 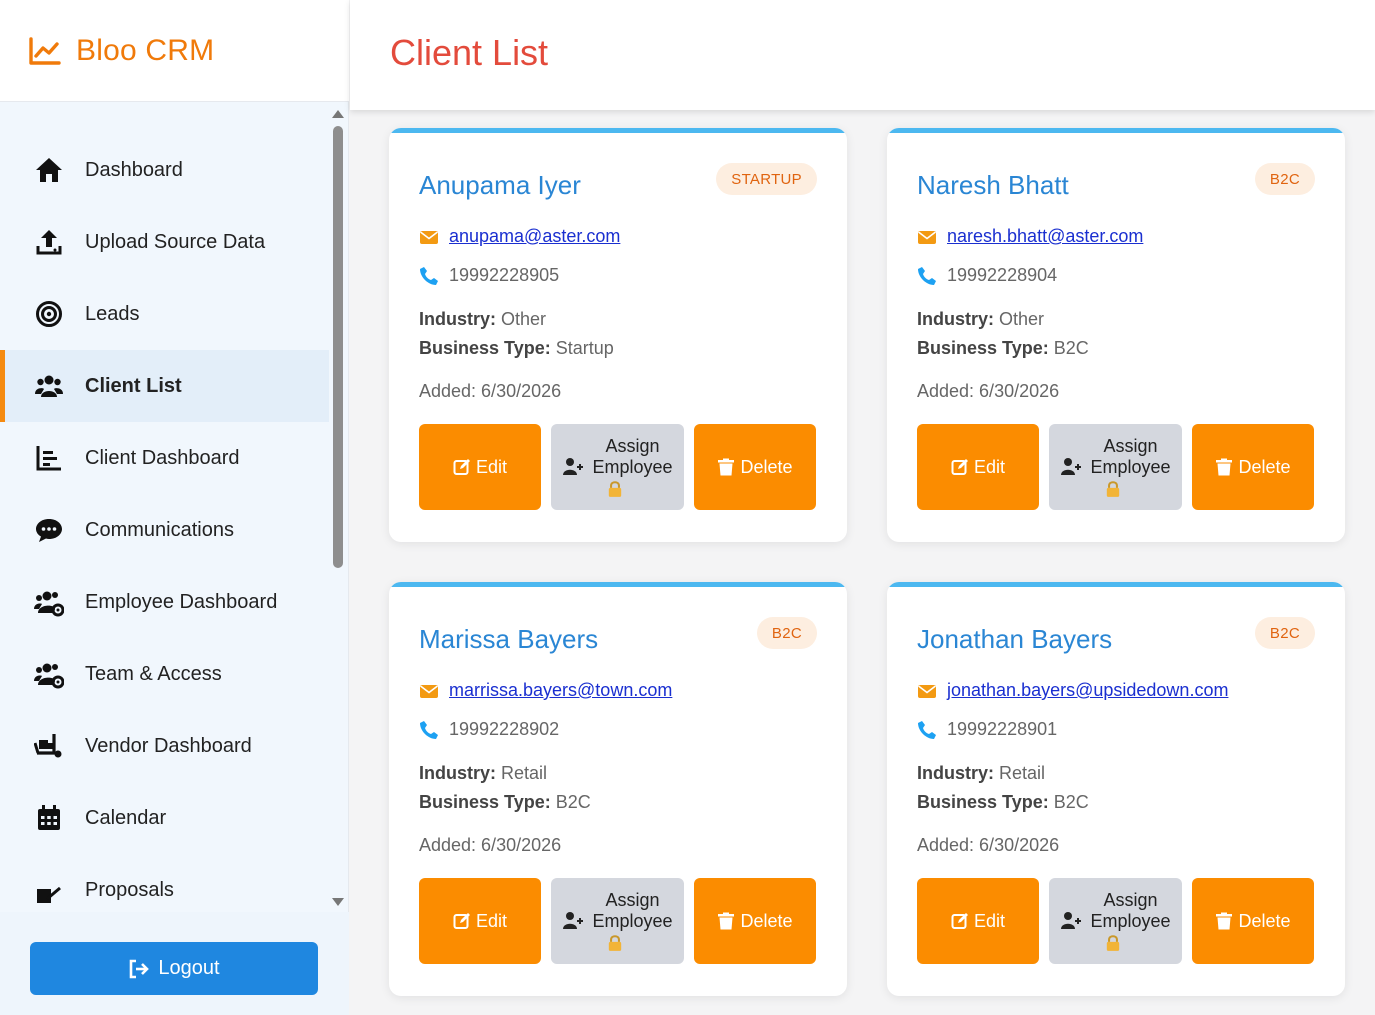 I want to click on sidebar-item-team-access: Team & Access, so click(x=164, y=674).